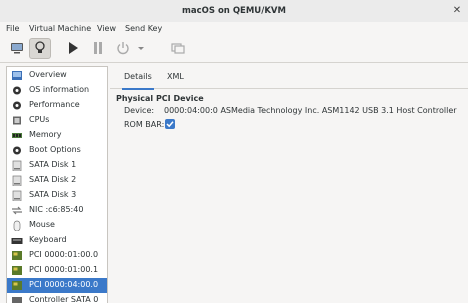  I want to click on sidebar-item: Keyboard, so click(57, 240).